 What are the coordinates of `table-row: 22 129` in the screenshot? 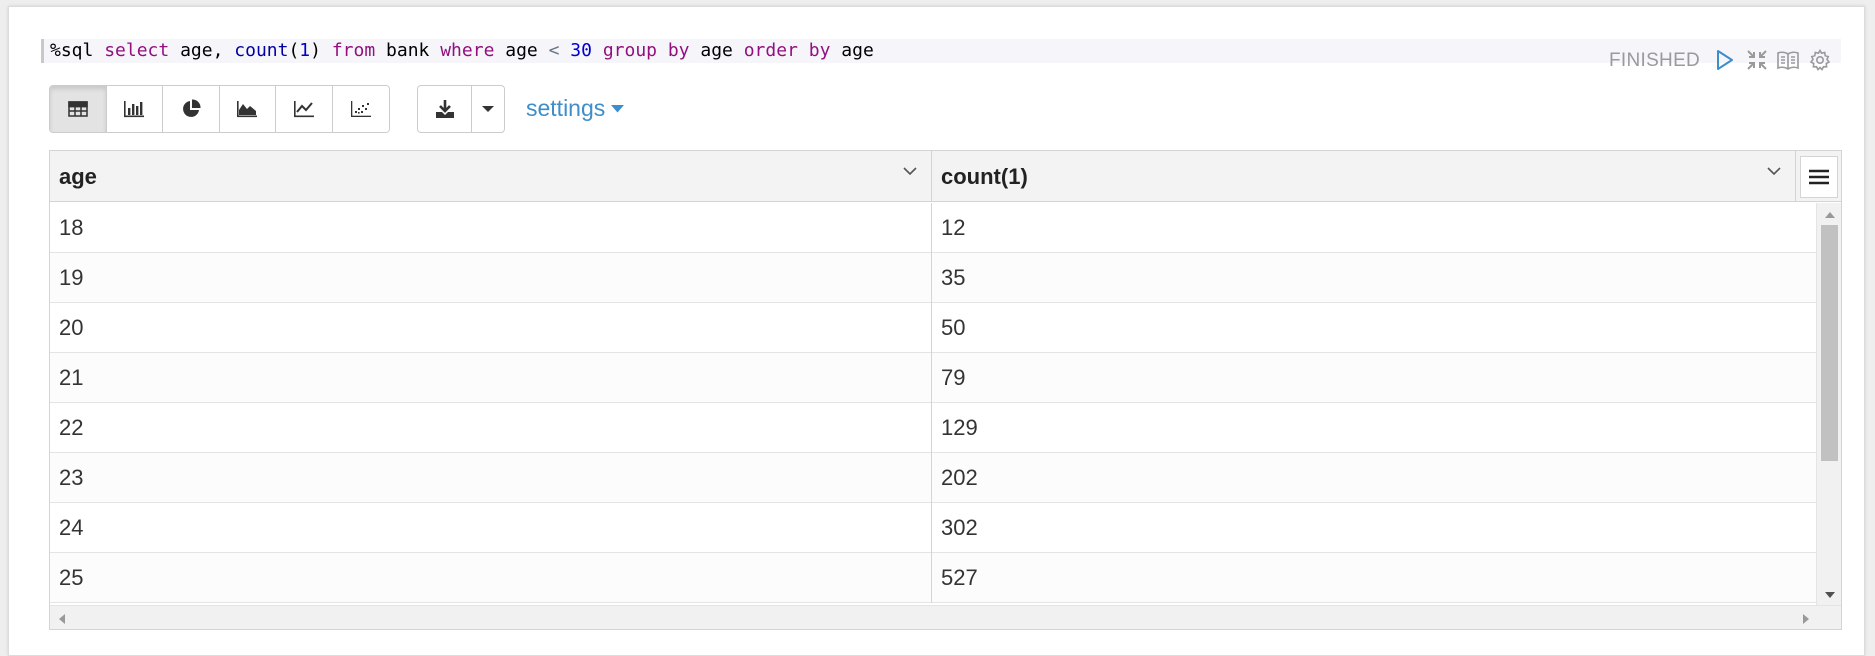 It's located at (933, 428).